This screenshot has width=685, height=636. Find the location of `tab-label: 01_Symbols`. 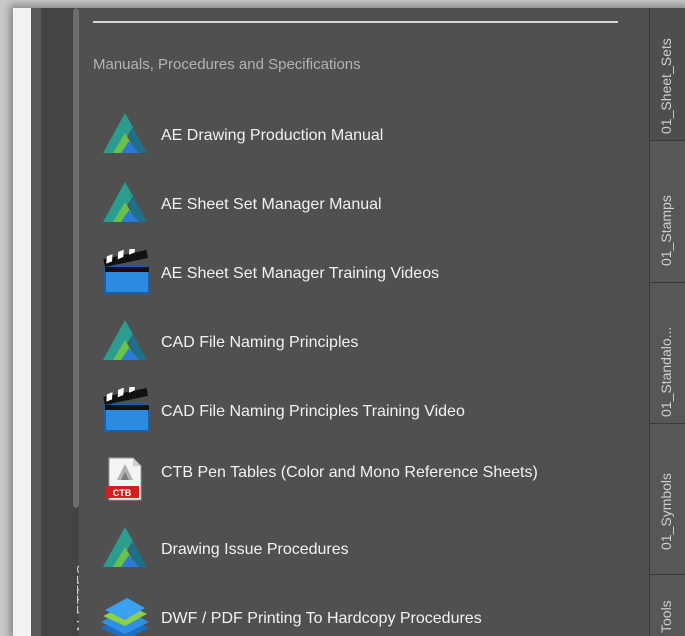

tab-label: 01_Symbols is located at coordinates (666, 511).